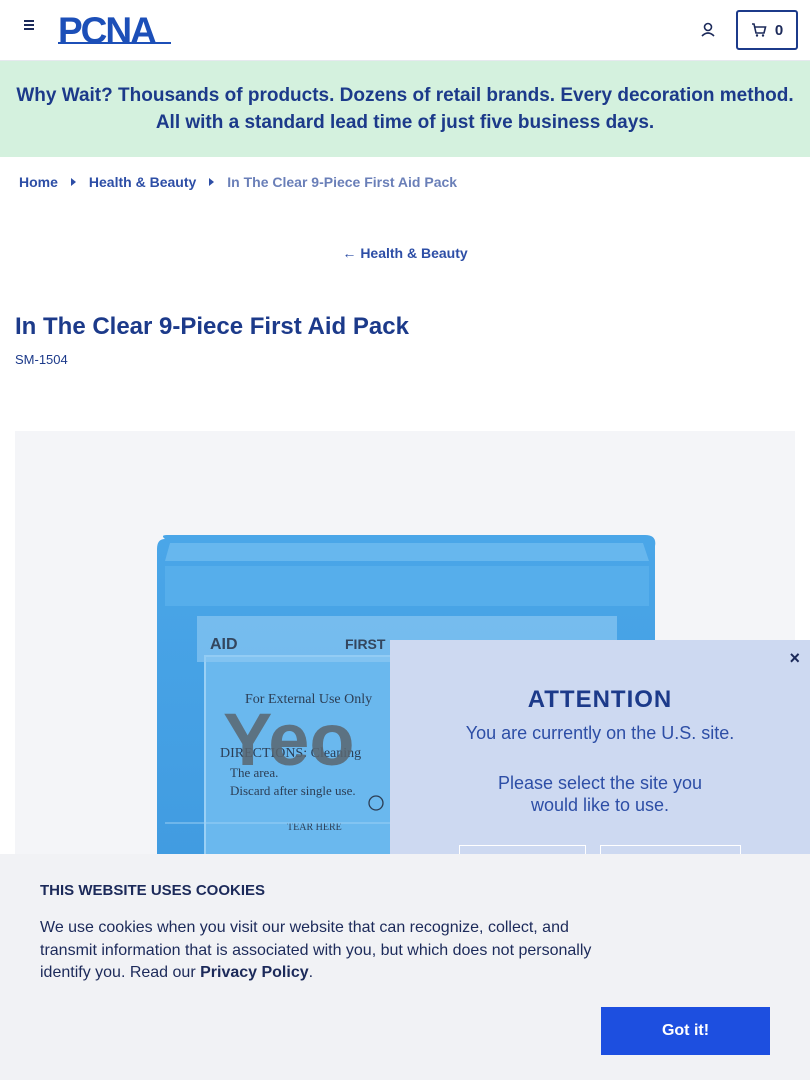 The image size is (810, 1080). What do you see at coordinates (685, 1031) in the screenshot?
I see `cookie-accept-button: Got it!` at bounding box center [685, 1031].